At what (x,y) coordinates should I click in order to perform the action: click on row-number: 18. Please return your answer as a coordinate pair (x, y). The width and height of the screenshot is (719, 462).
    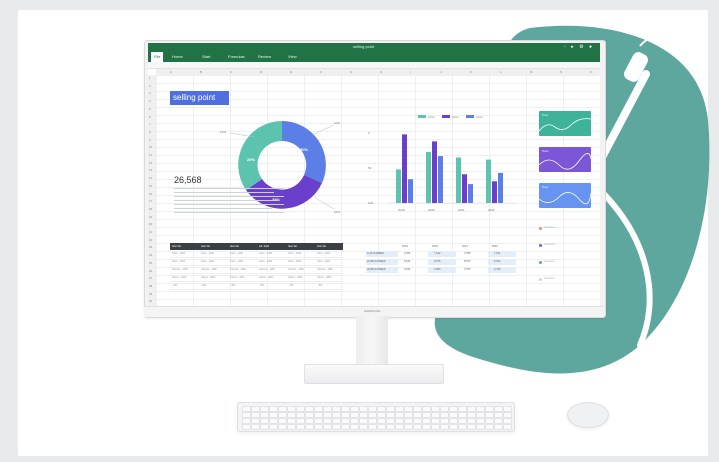
    Looking at the image, I should click on (150, 209).